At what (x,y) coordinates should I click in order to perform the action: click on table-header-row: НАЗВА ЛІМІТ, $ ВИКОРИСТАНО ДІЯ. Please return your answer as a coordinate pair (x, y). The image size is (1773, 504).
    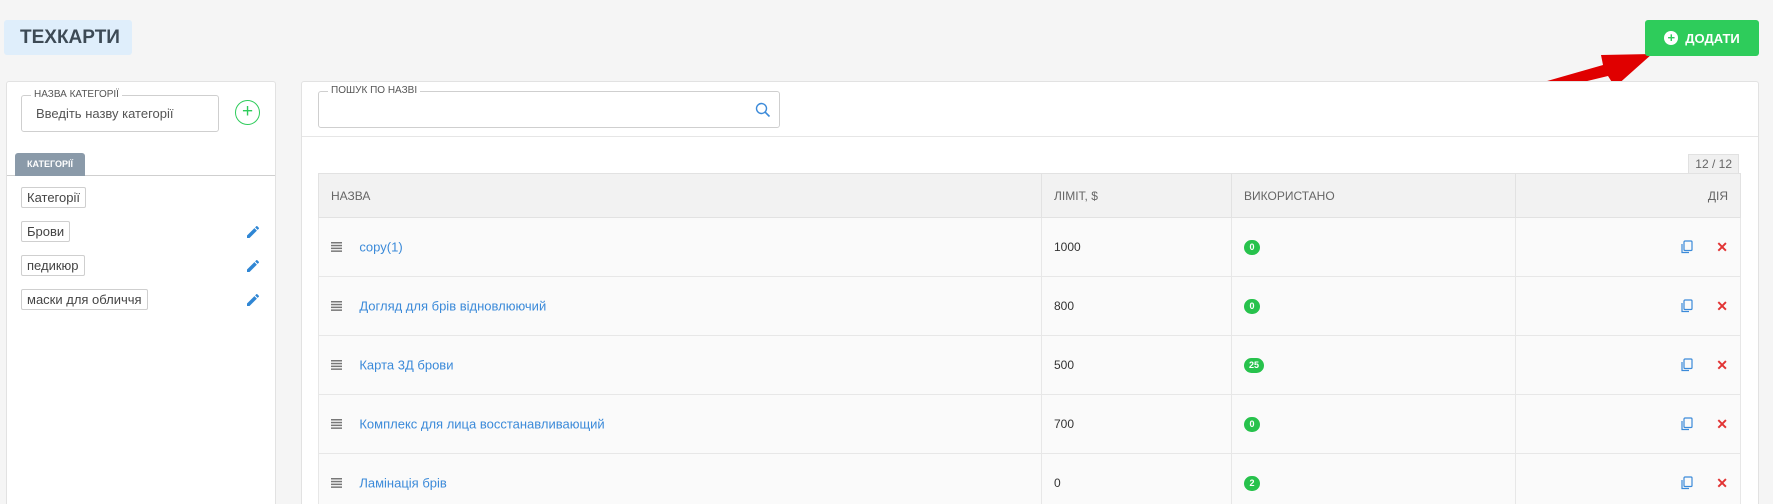
    Looking at the image, I should click on (1029, 195).